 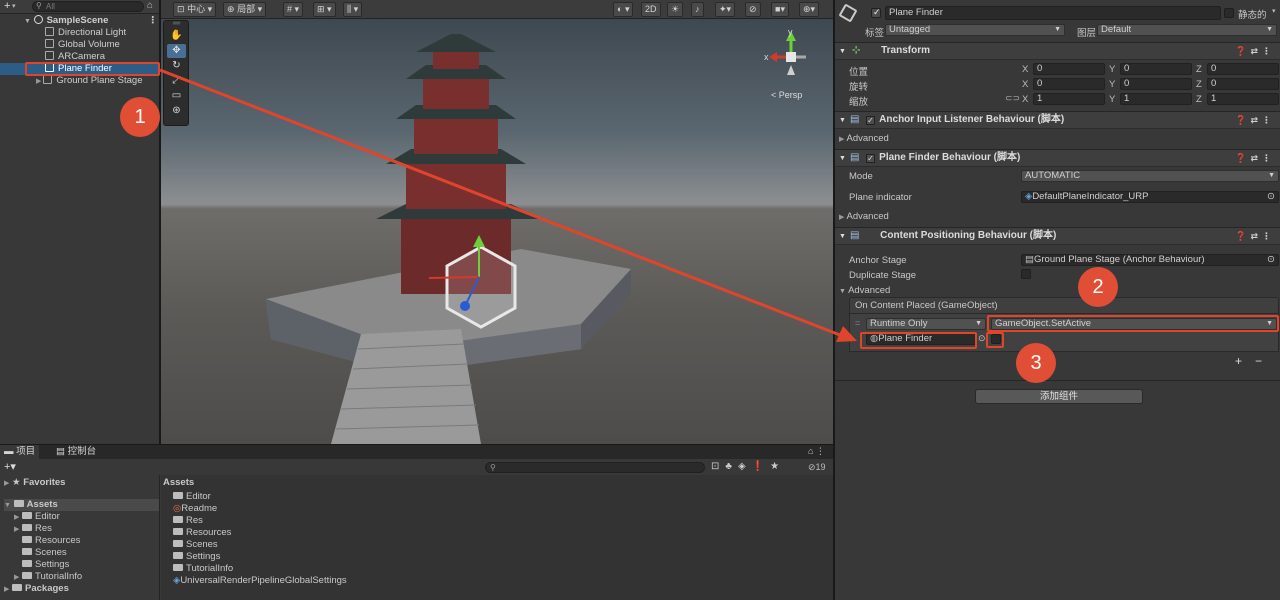 I want to click on step-badge-2: 2, so click(x=1098, y=287).